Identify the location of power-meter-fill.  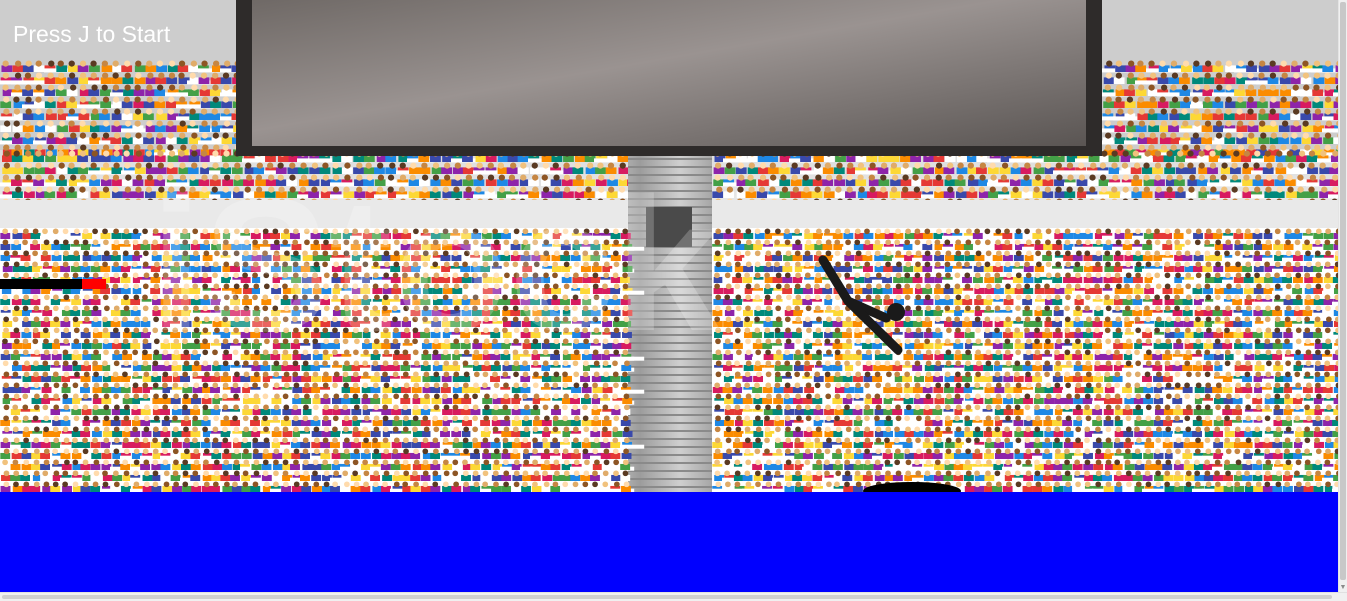
(93, 284).